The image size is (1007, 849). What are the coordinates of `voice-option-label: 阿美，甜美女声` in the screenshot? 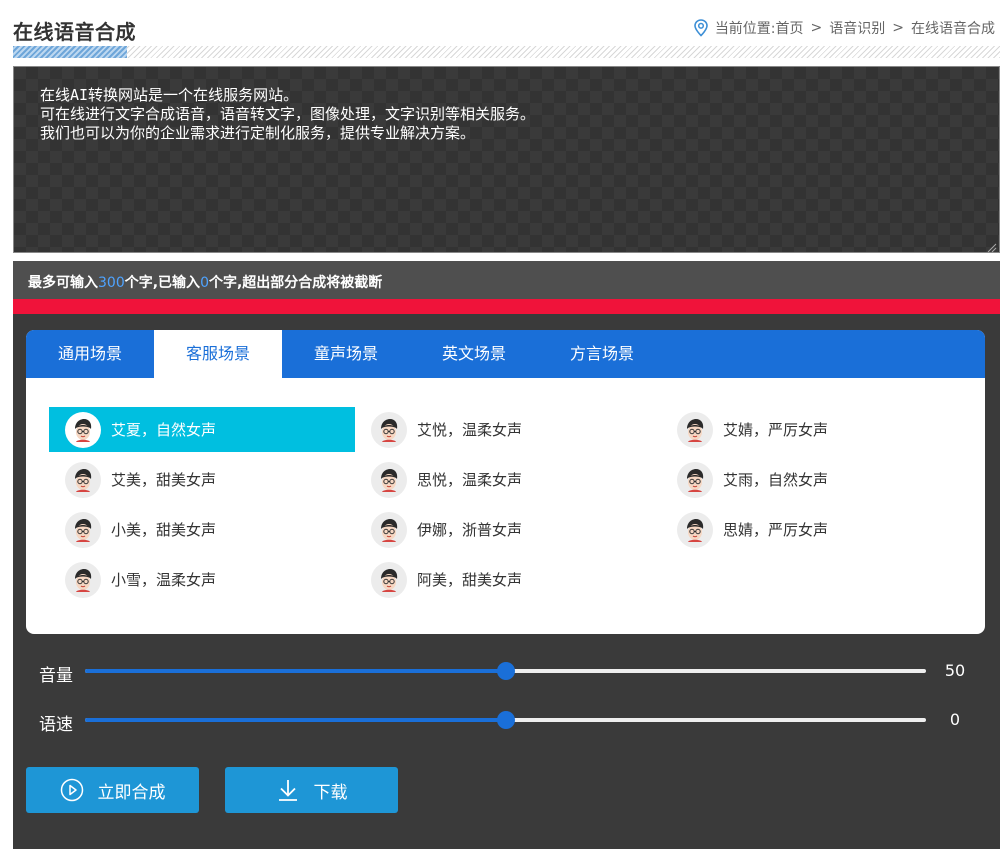 It's located at (470, 580).